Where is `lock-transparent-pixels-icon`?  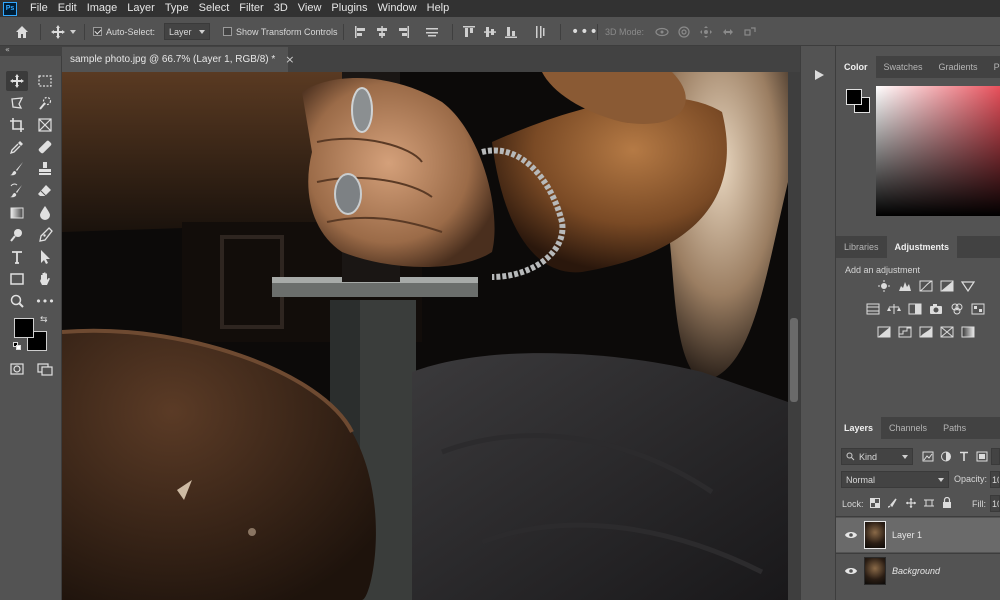
lock-transparent-pixels-icon is located at coordinates (875, 503).